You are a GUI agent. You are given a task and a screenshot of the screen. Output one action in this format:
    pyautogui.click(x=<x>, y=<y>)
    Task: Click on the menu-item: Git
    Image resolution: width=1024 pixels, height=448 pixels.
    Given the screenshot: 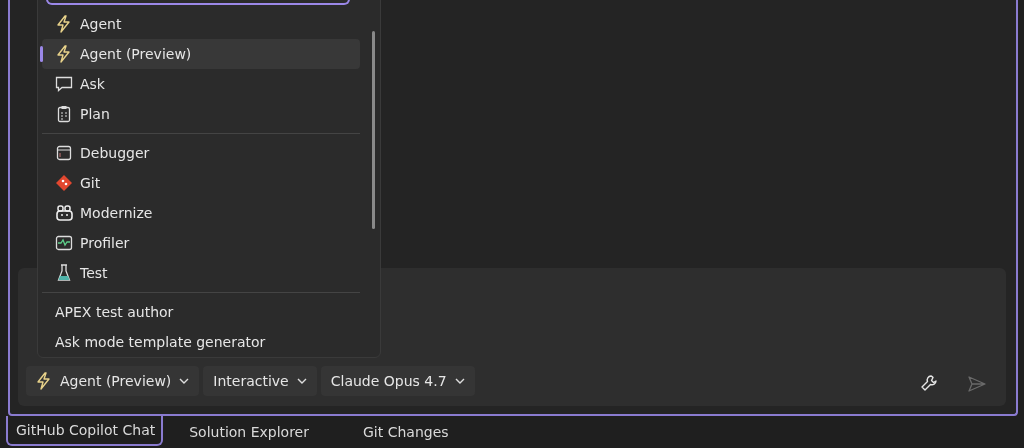 What is the action you would take?
    pyautogui.click(x=201, y=183)
    